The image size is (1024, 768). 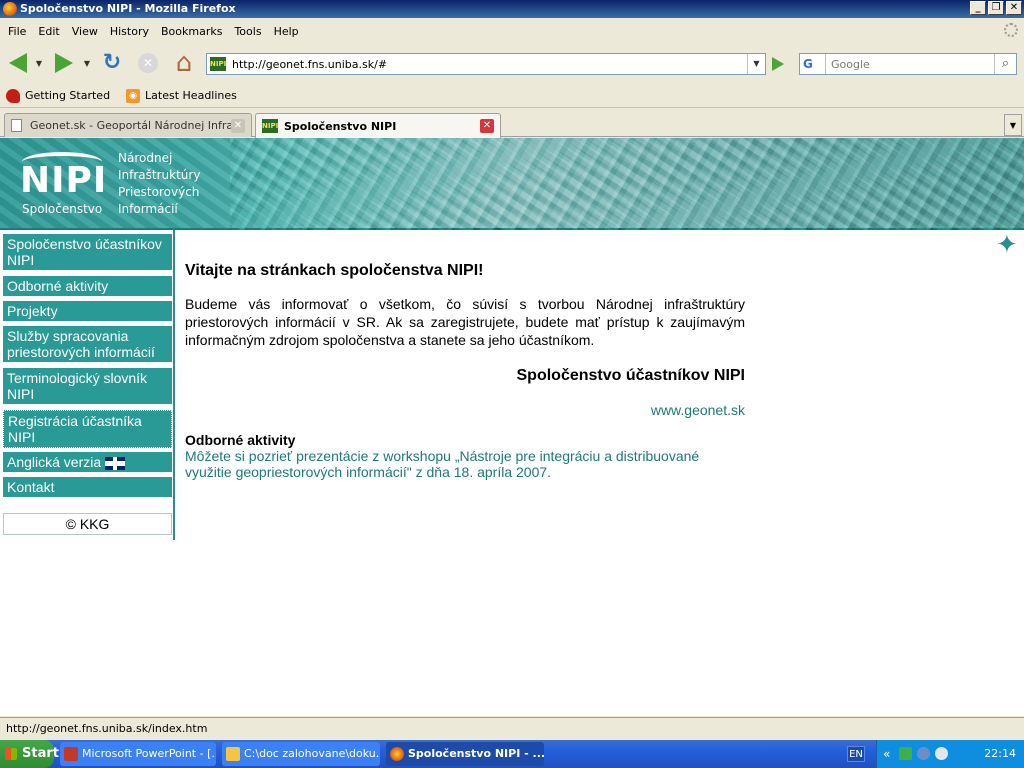 I want to click on menu-file: File, so click(x=17, y=31).